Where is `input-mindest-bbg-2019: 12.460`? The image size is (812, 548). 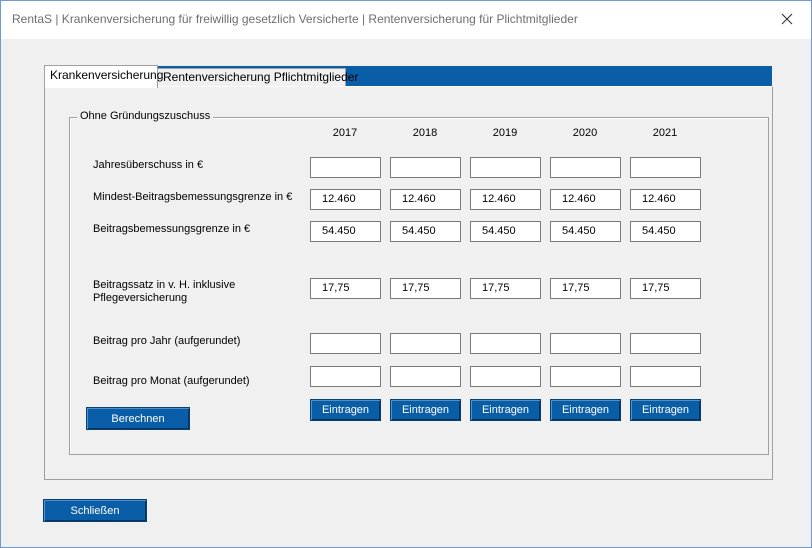
input-mindest-bbg-2019: 12.460 is located at coordinates (505, 199).